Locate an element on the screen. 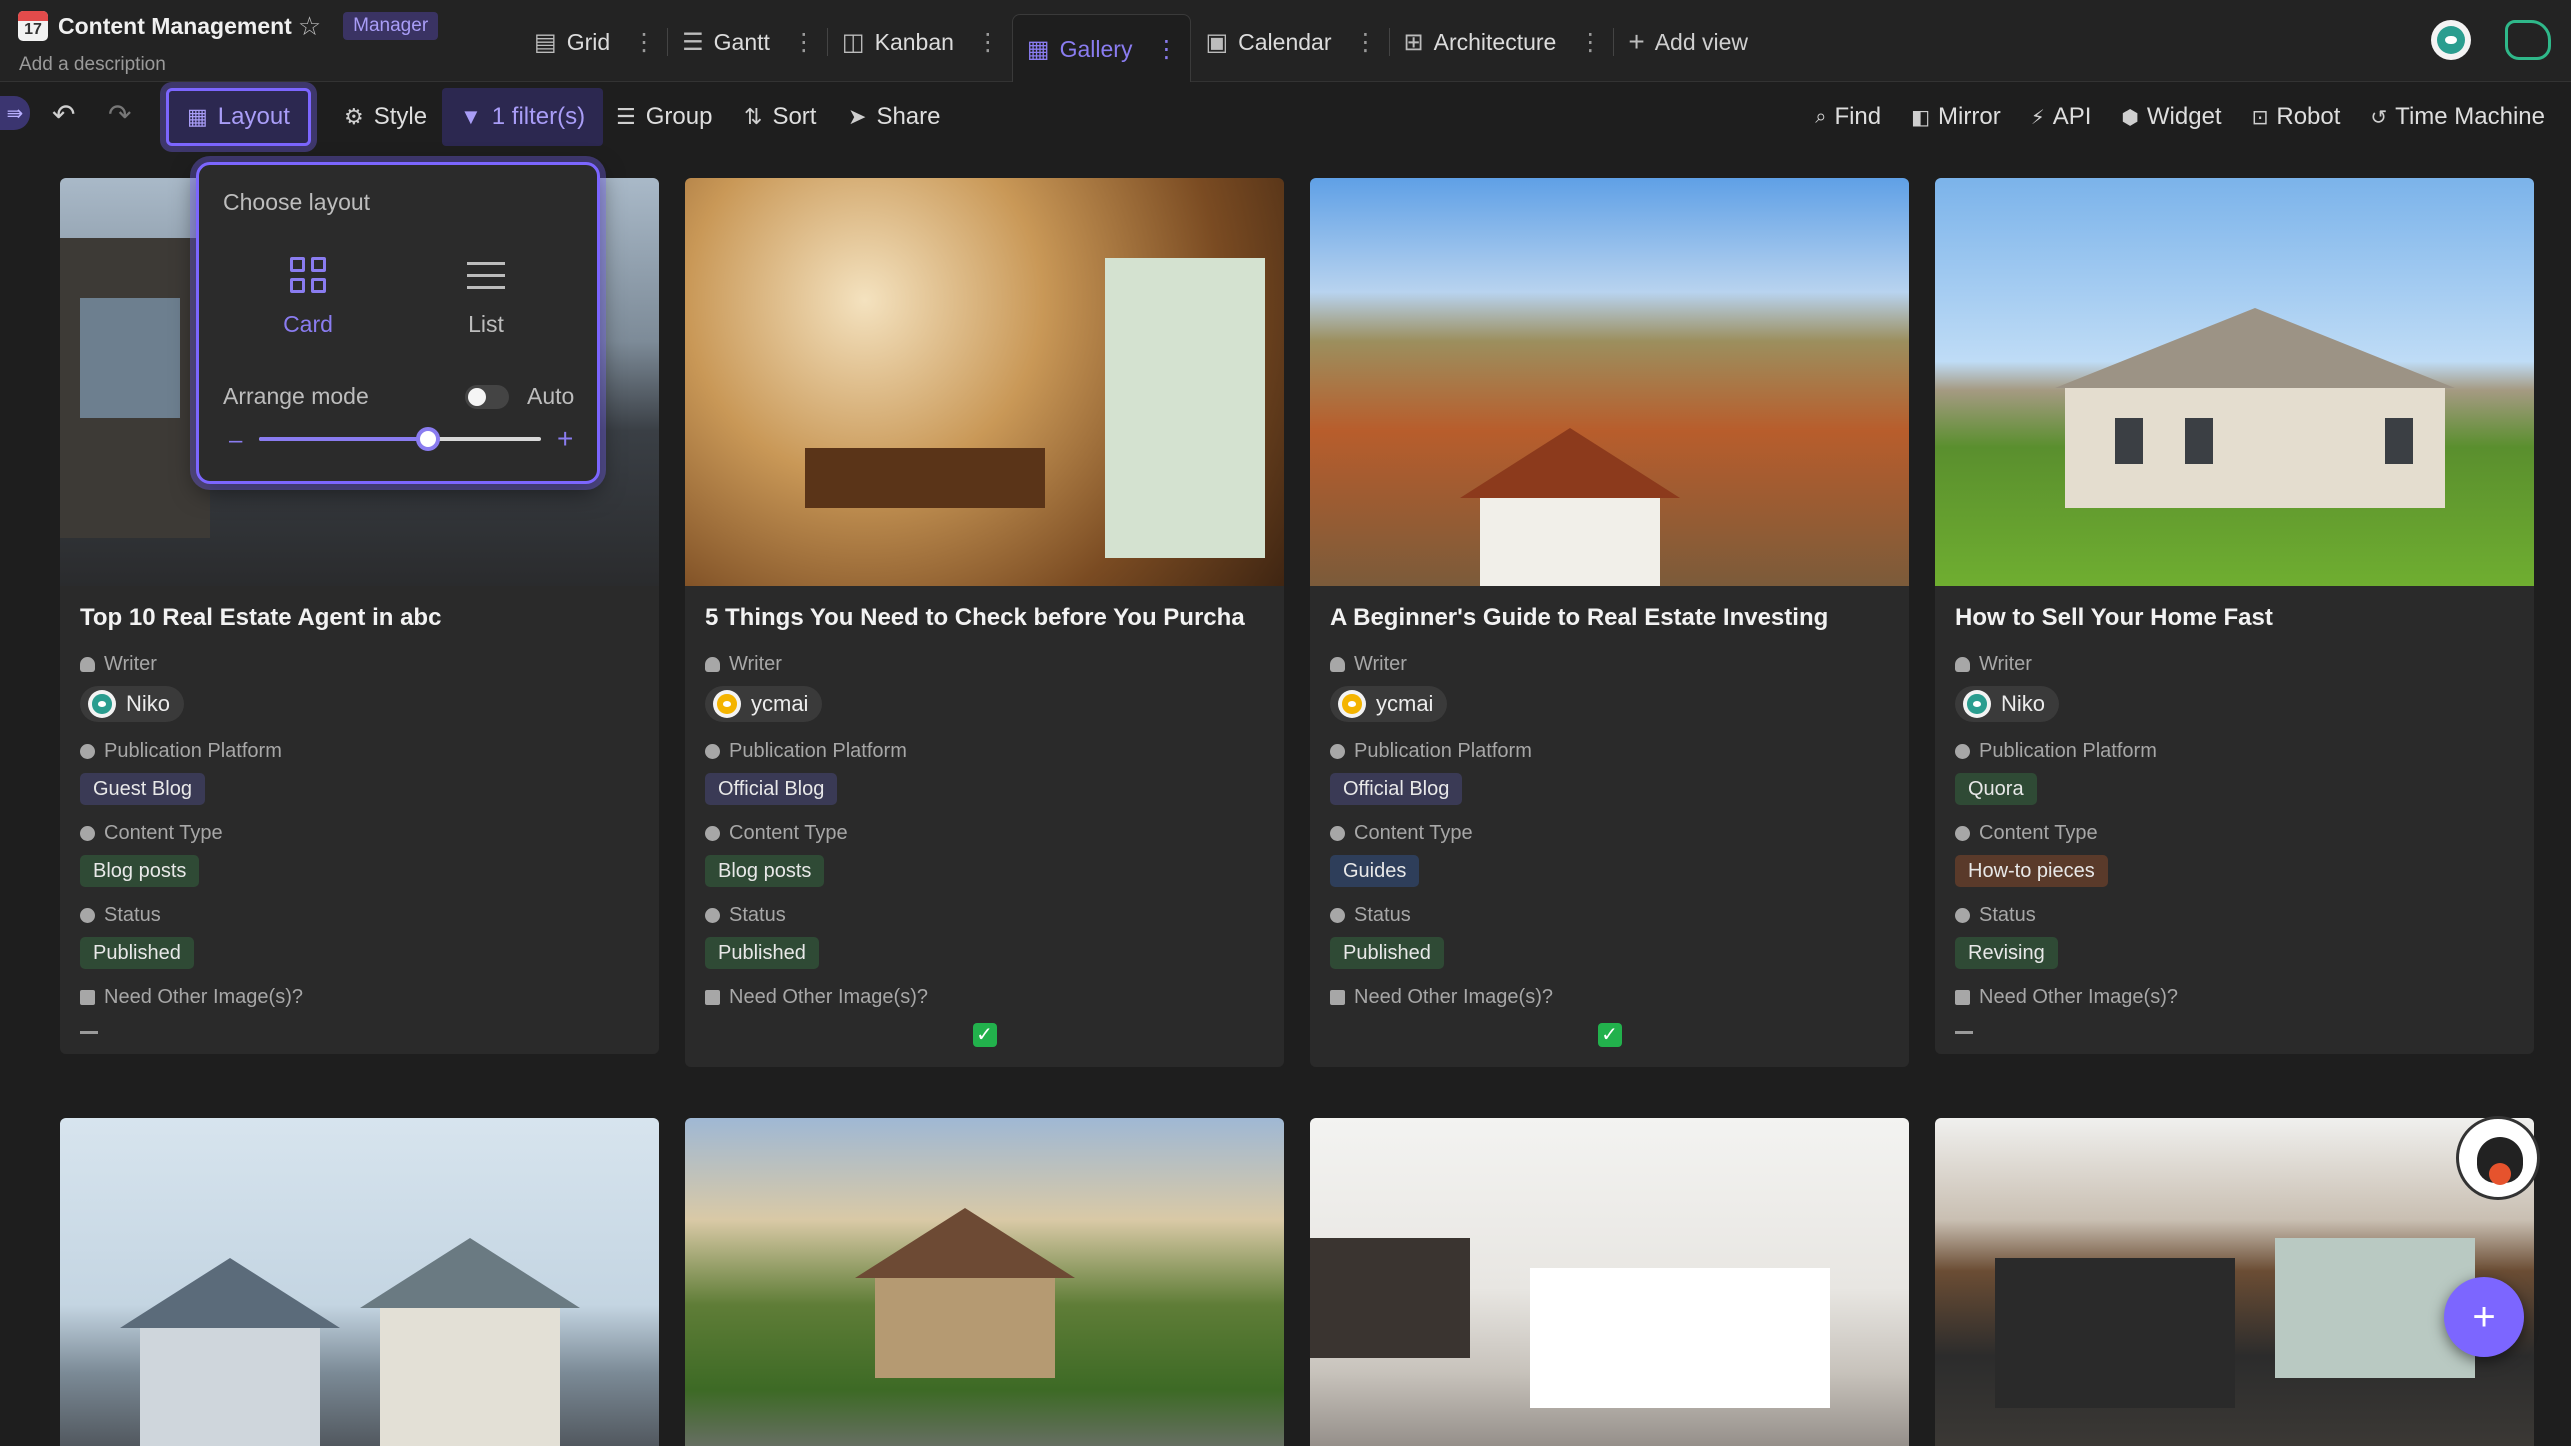 The image size is (2571, 1446). filter-button: ▼ 1 filter(s) is located at coordinates (523, 117).